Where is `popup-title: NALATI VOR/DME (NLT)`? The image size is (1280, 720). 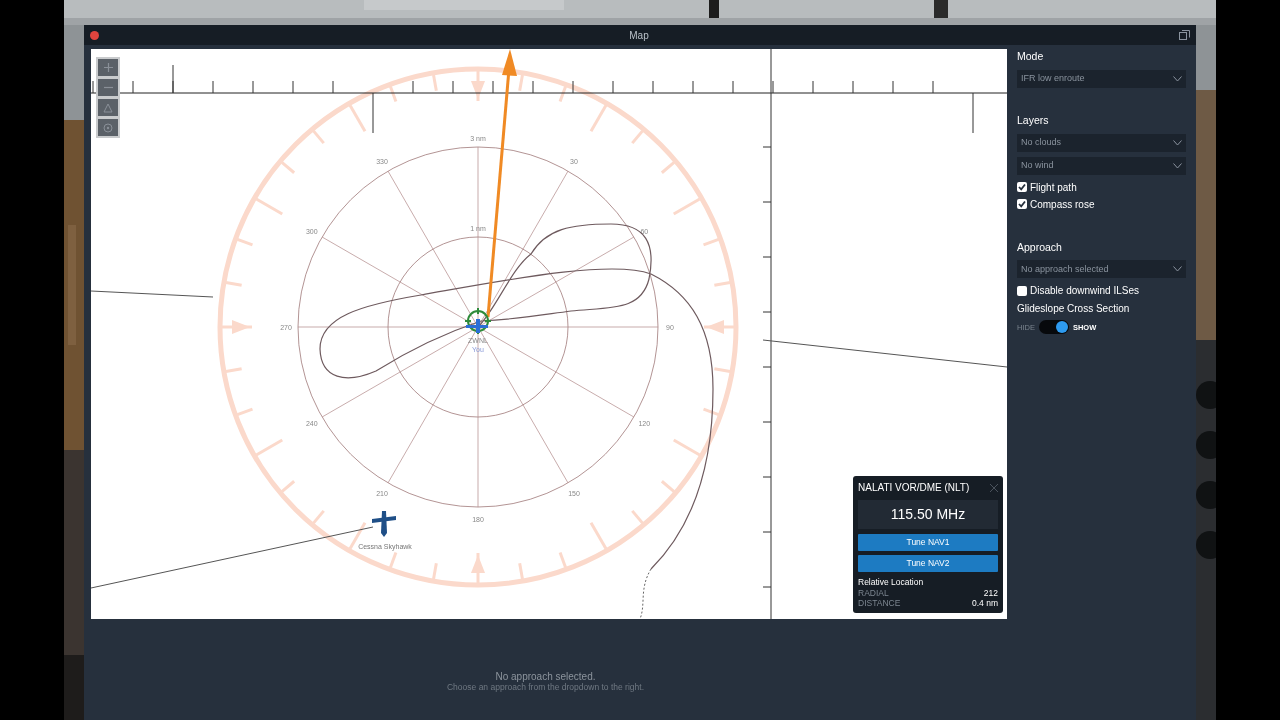
popup-title: NALATI VOR/DME (NLT) is located at coordinates (914, 488).